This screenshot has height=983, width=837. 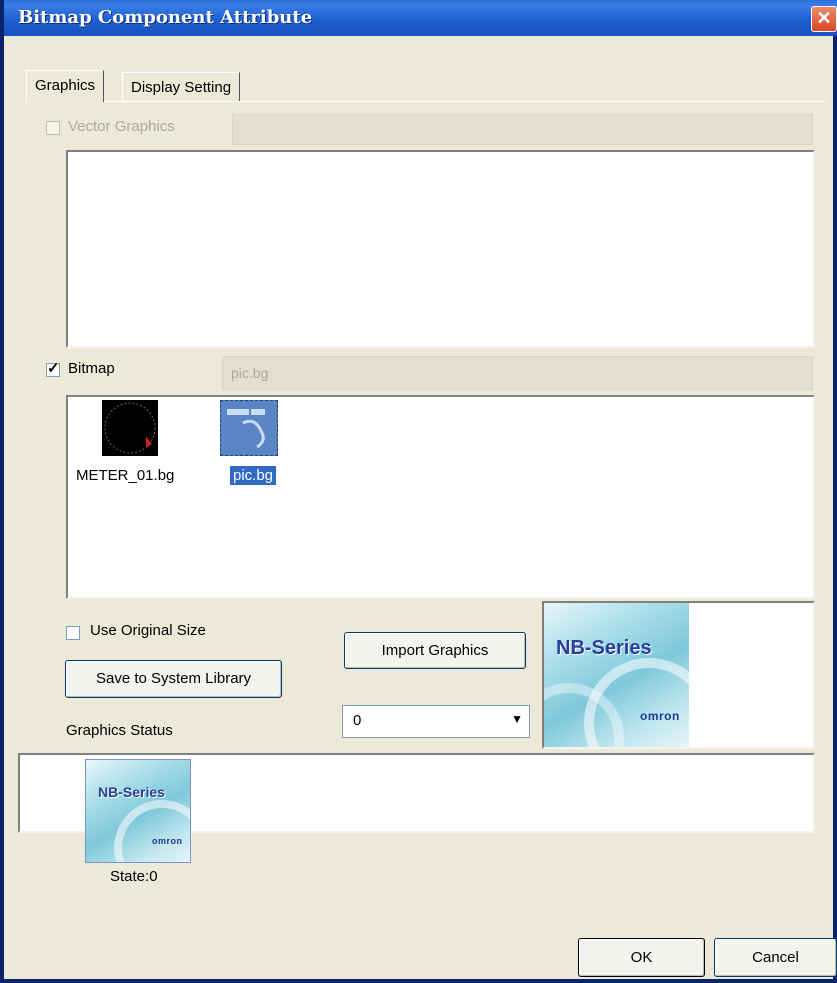 What do you see at coordinates (91, 368) in the screenshot?
I see `bitmap-label: Bitmap` at bounding box center [91, 368].